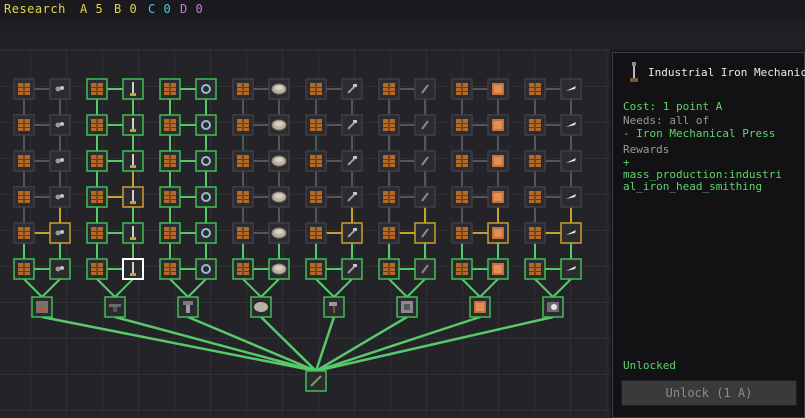 This screenshot has width=805, height=418. I want to click on tree-node-c4-r1-a, so click(316, 125).